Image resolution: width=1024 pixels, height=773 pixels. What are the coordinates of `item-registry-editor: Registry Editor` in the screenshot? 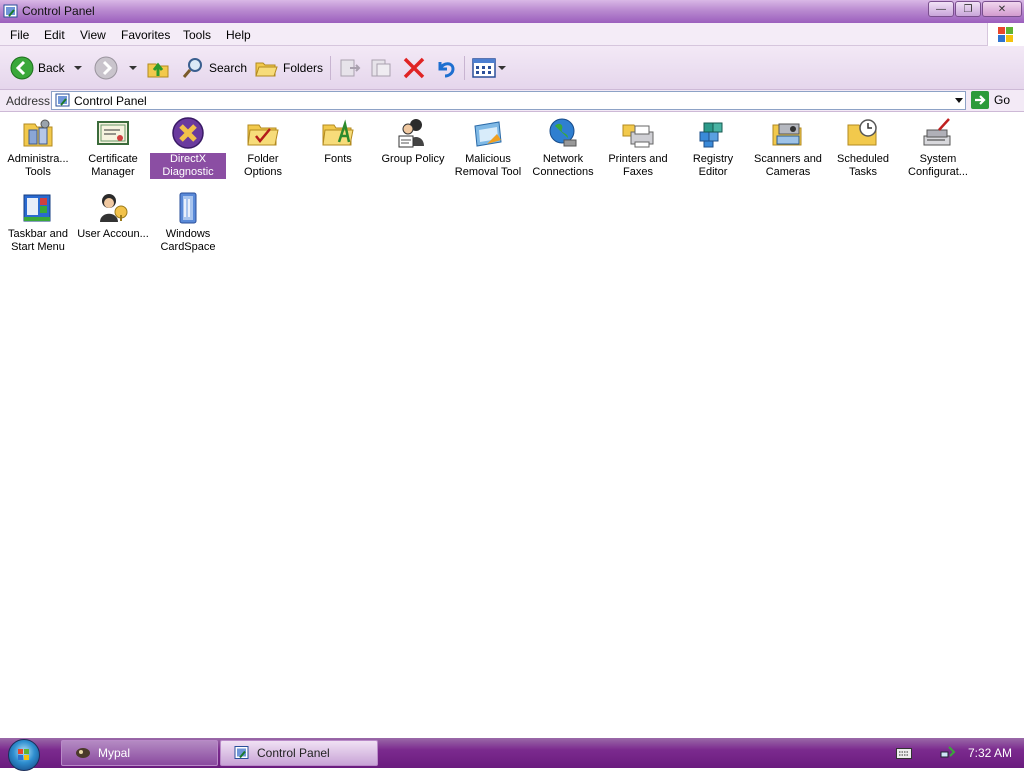 It's located at (713, 147).